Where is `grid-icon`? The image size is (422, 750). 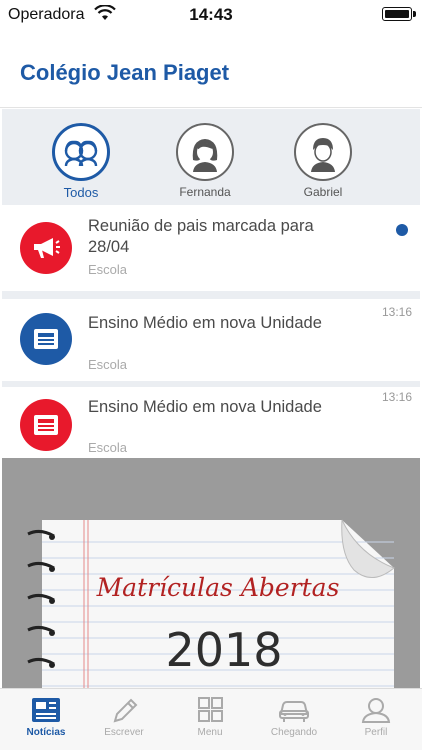
grid-icon is located at coordinates (210, 709).